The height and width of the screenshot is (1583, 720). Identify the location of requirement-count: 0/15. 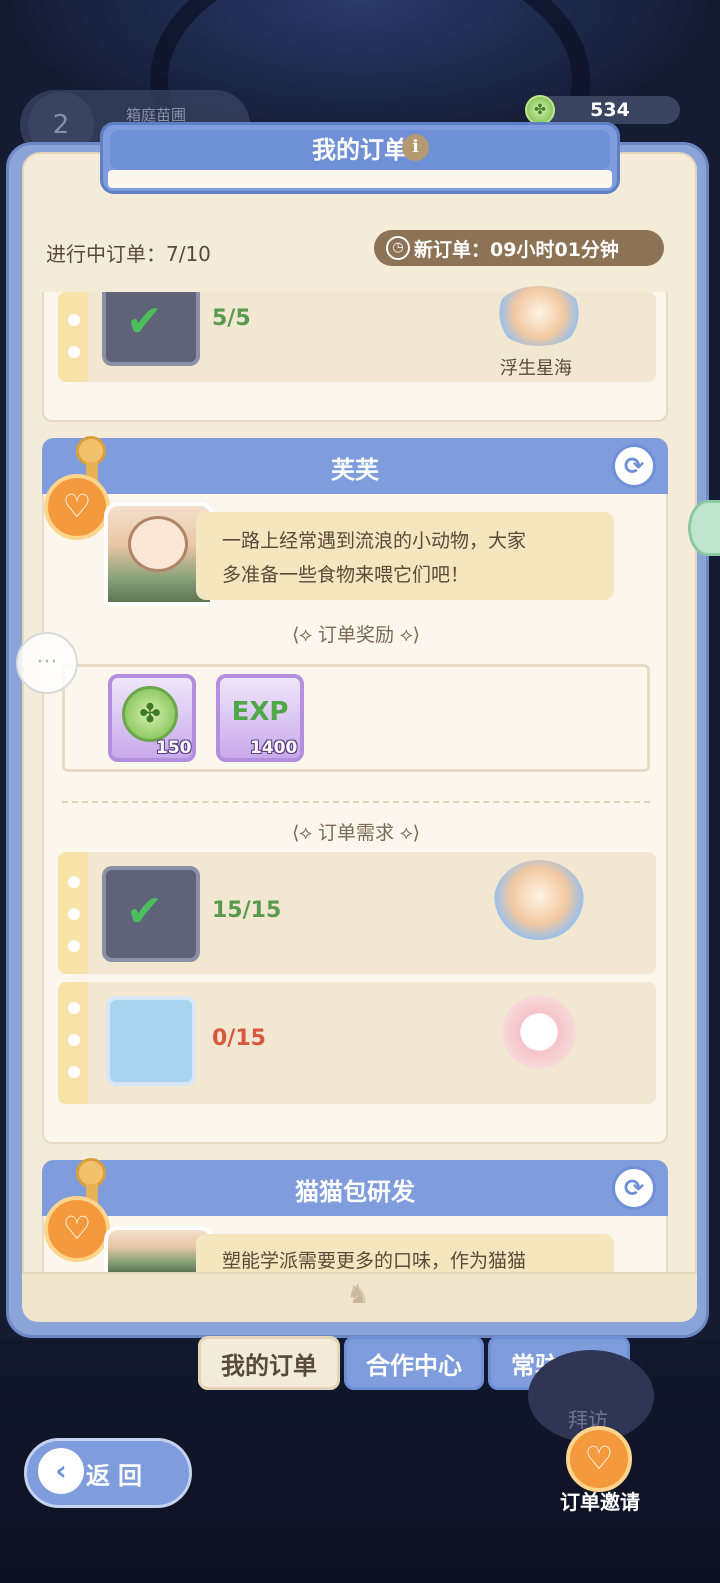
(239, 1038).